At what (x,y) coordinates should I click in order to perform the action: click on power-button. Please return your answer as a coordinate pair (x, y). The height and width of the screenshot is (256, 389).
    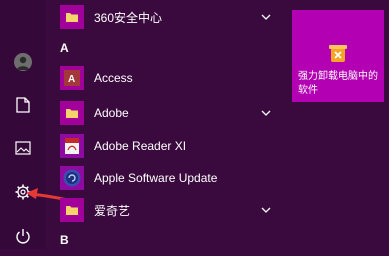
    Looking at the image, I should click on (23, 236).